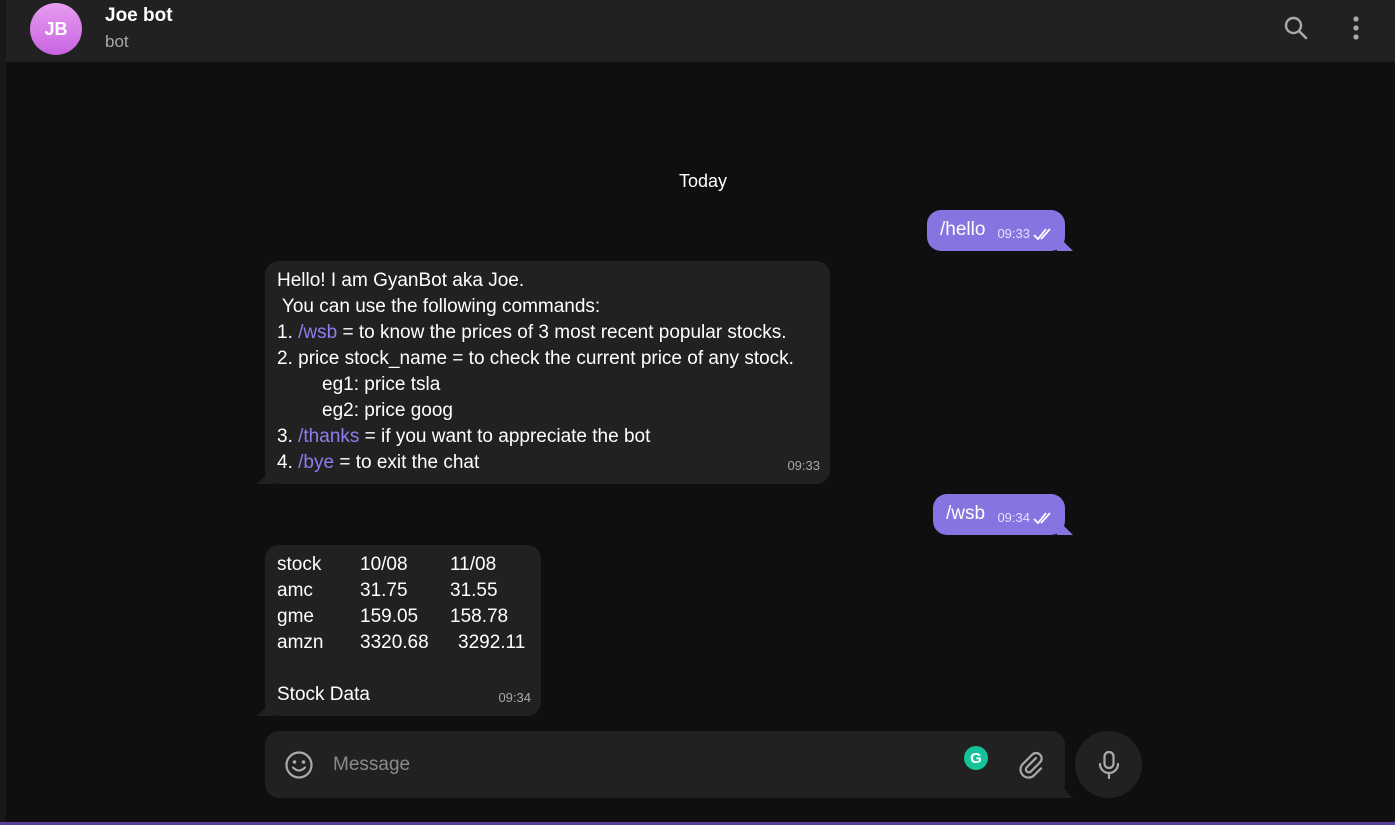  Describe the element at coordinates (403, 669) in the screenshot. I see `blank-row` at that location.